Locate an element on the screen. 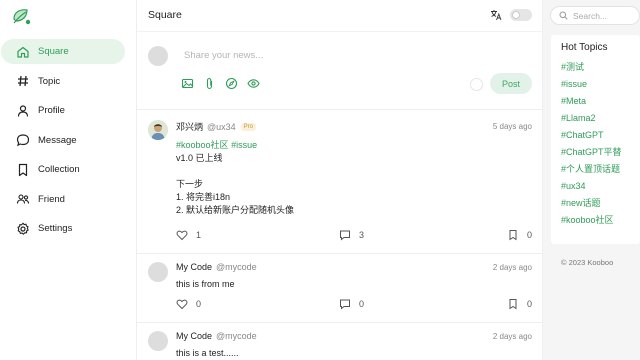 The width and height of the screenshot is (640, 360). comment-action: 0 is located at coordinates (423, 304).